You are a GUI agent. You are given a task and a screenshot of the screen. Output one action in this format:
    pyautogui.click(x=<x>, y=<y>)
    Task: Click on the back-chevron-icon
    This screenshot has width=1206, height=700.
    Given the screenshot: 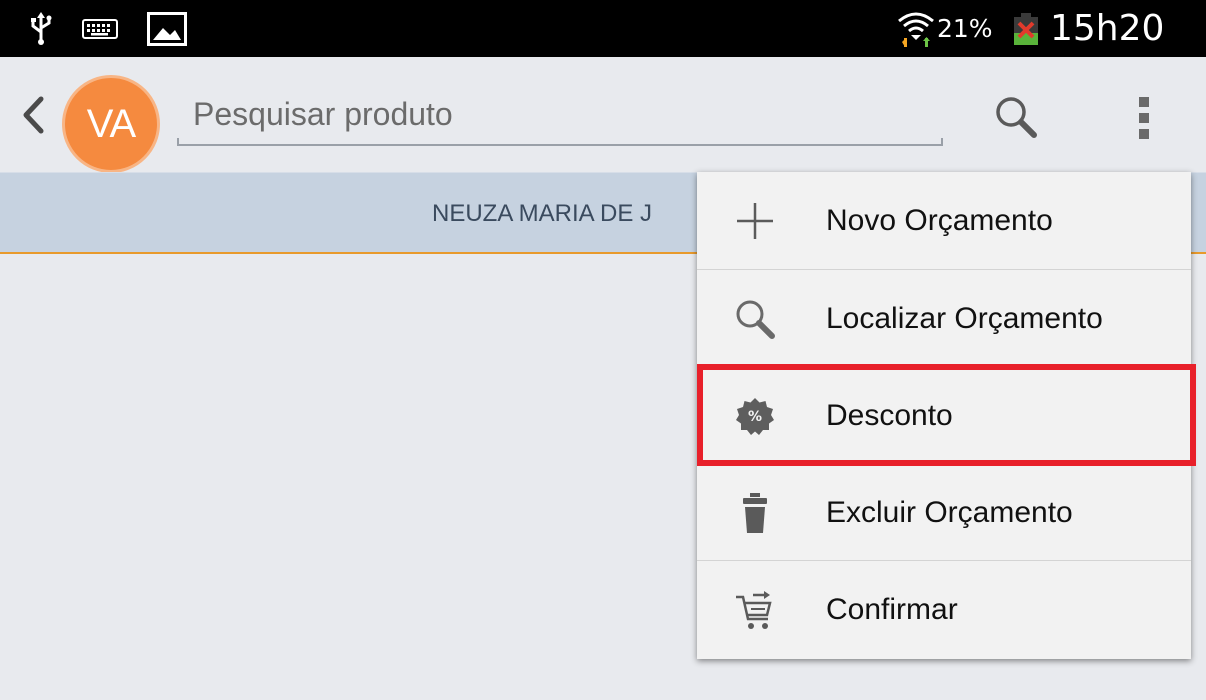 What is the action you would take?
    pyautogui.click(x=33, y=115)
    